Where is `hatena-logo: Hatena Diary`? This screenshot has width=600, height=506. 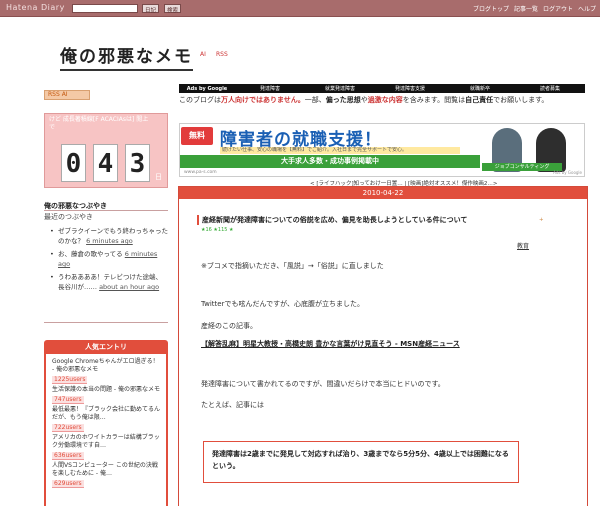
hatena-logo: Hatena Diary is located at coordinates (35, 7).